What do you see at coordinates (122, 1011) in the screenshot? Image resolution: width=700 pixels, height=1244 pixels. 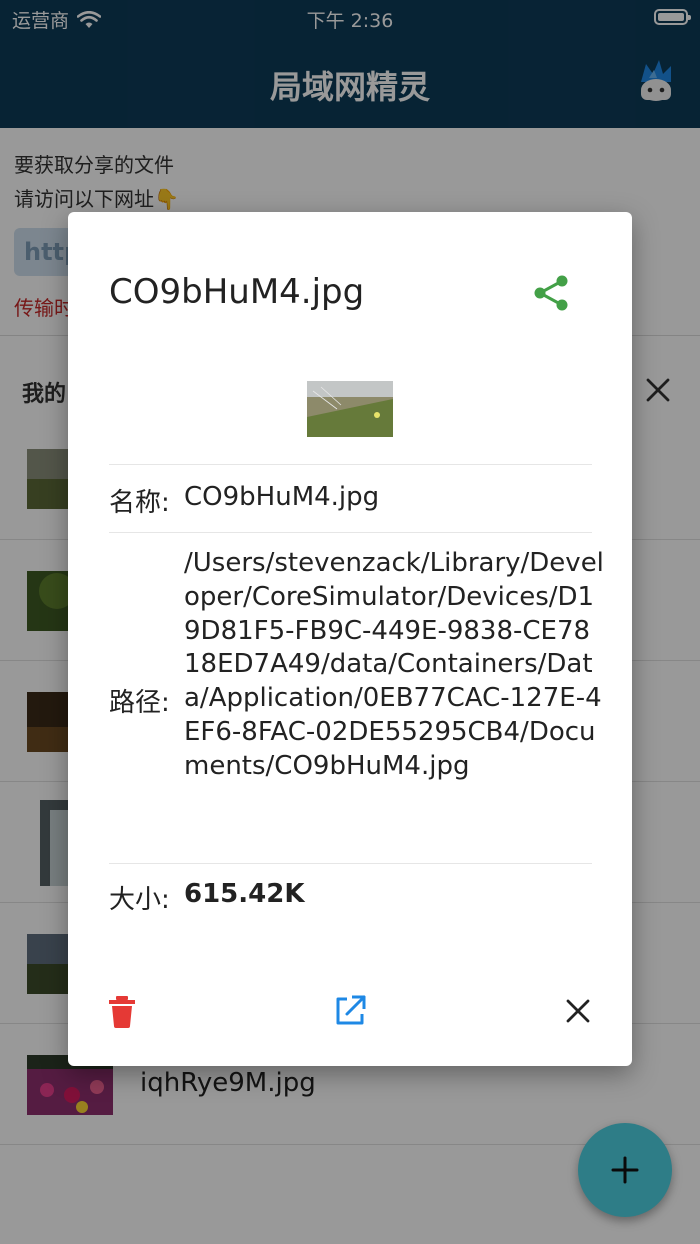 I see `delete-icon` at bounding box center [122, 1011].